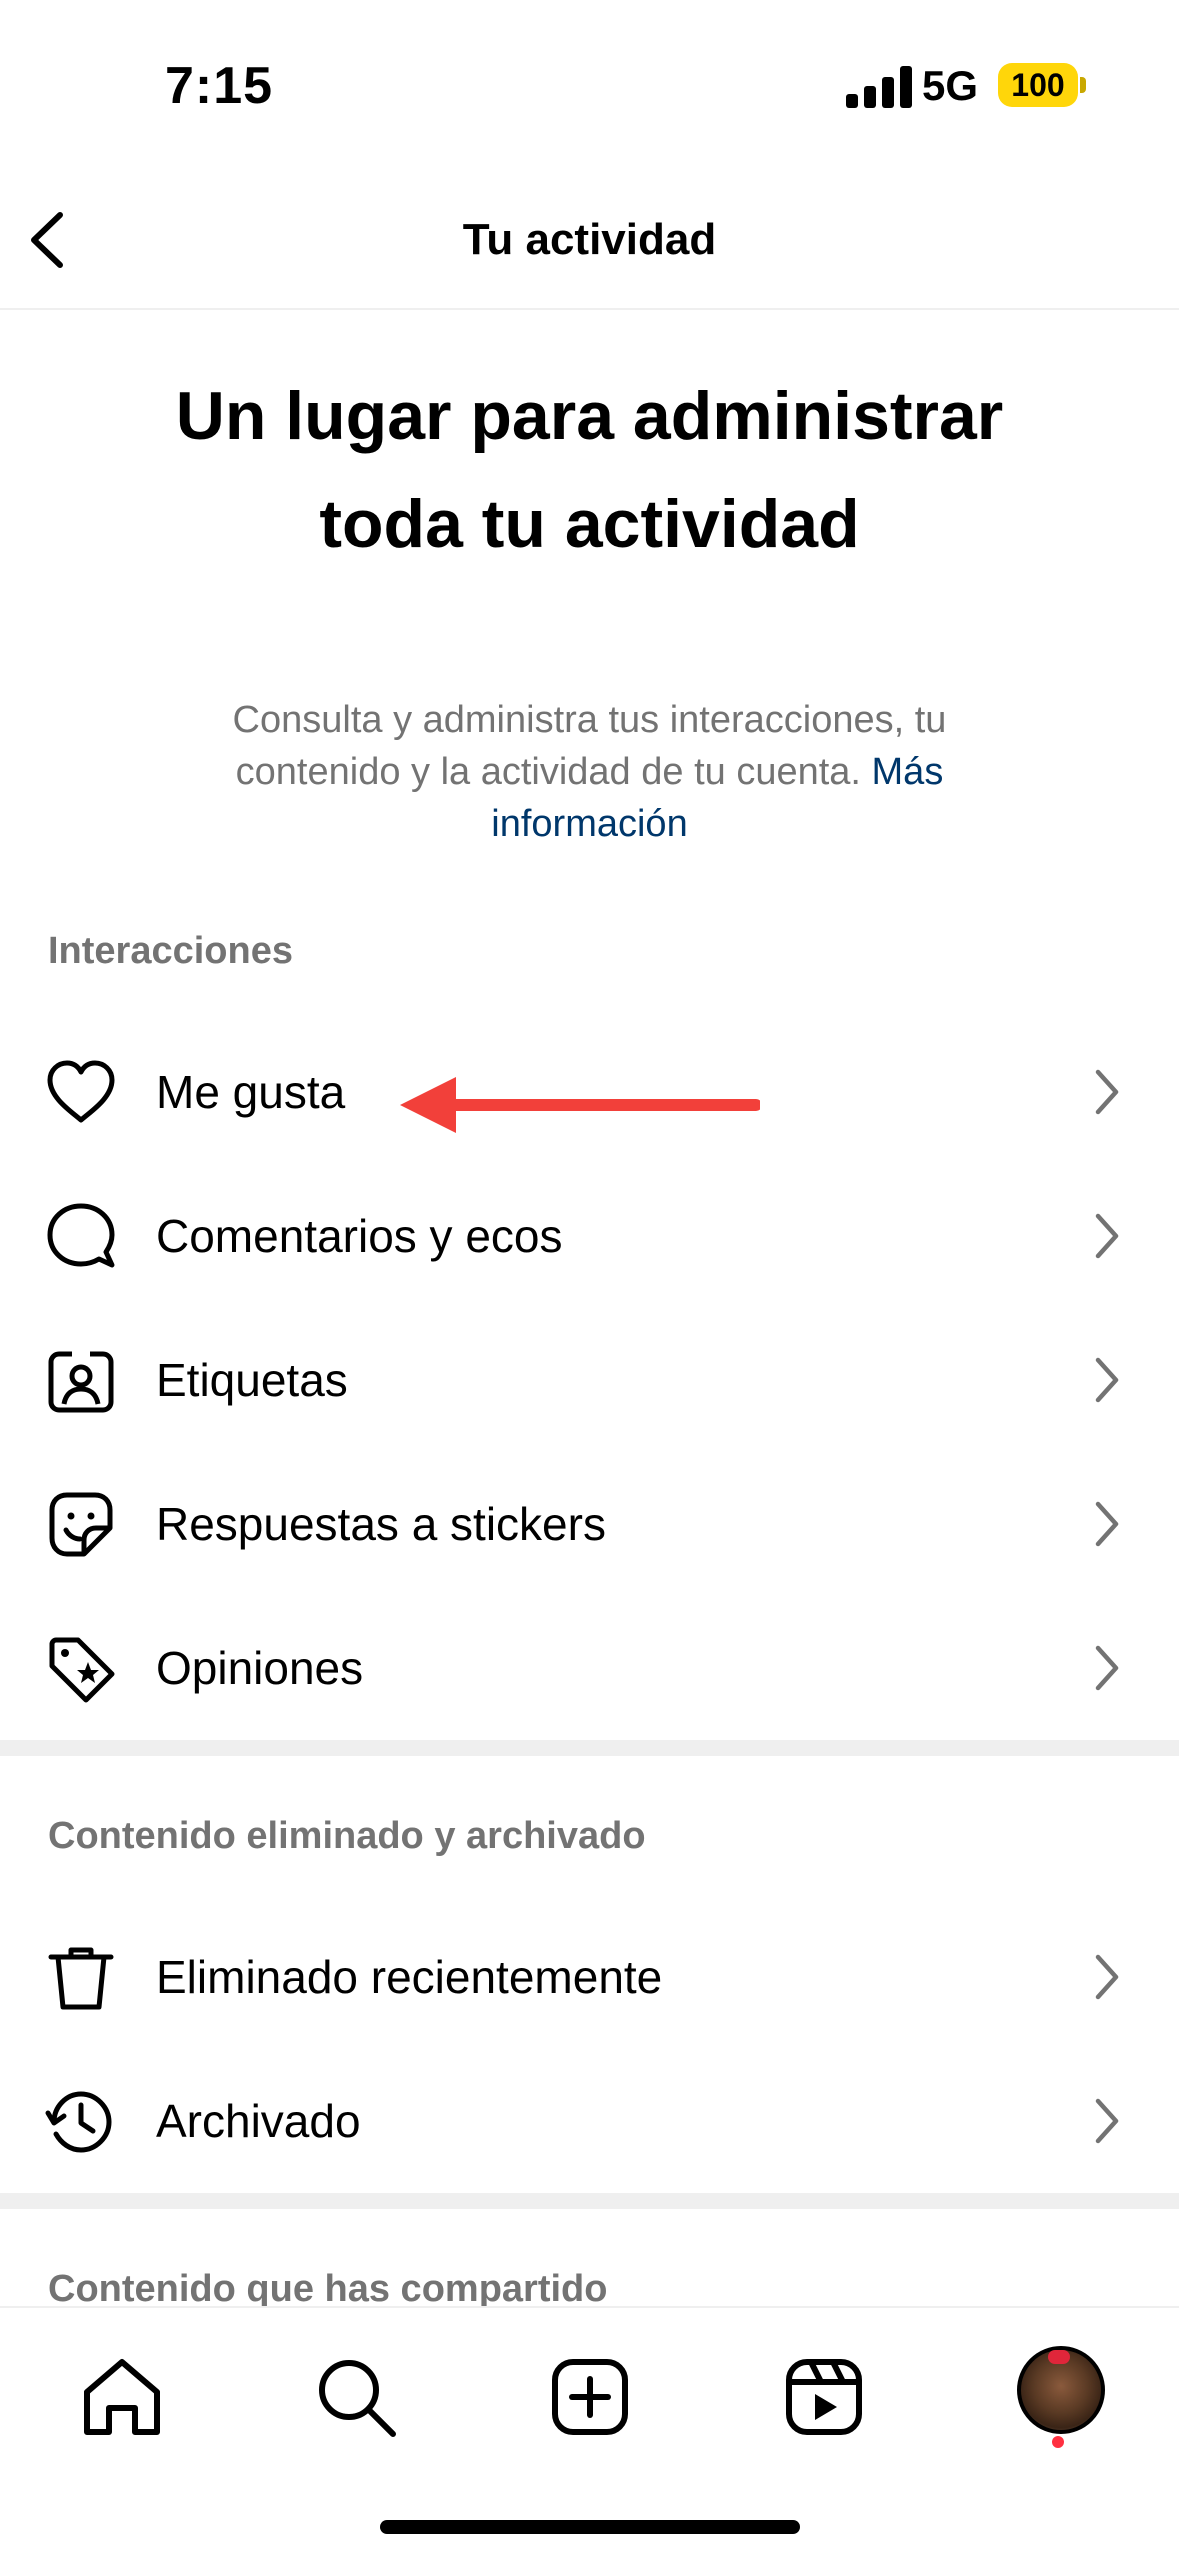  I want to click on list-item-label: Respuestas a stickers, so click(381, 1524).